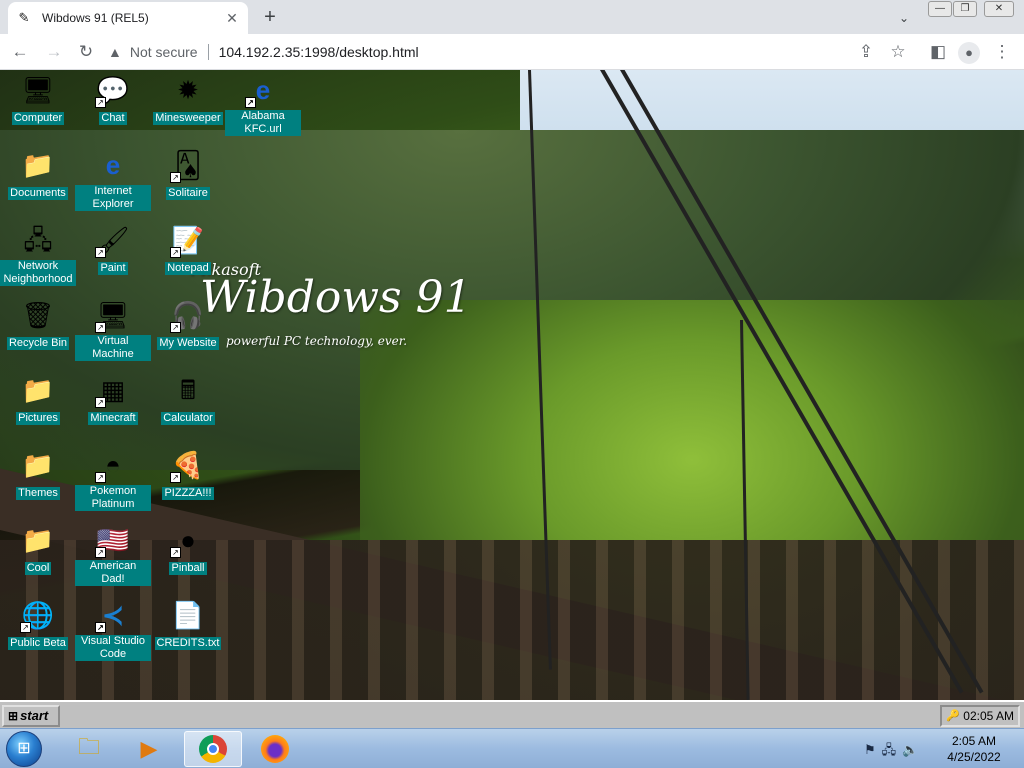 The image size is (1024, 768). What do you see at coordinates (187, 241) in the screenshot?
I see `notepad-icon: 📝 ↗` at bounding box center [187, 241].